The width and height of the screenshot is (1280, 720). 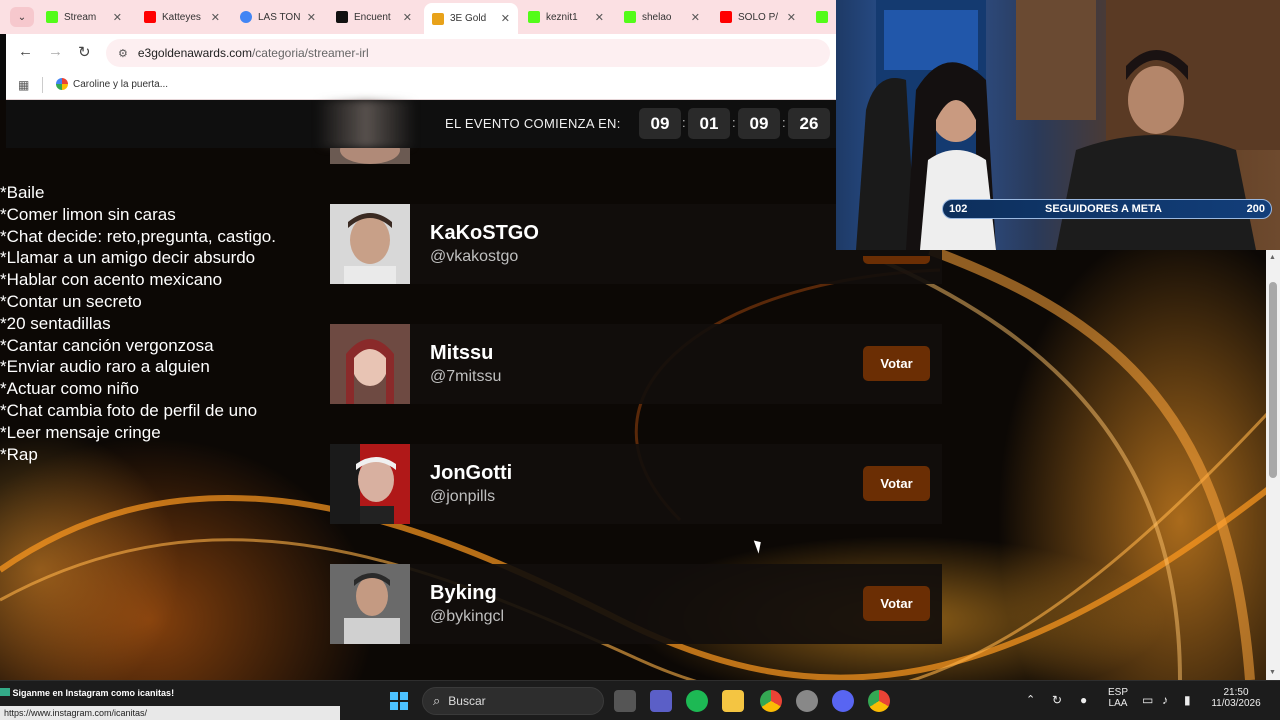 What do you see at coordinates (194, 53) in the screenshot?
I see `url-host: e3goldenawards.com` at bounding box center [194, 53].